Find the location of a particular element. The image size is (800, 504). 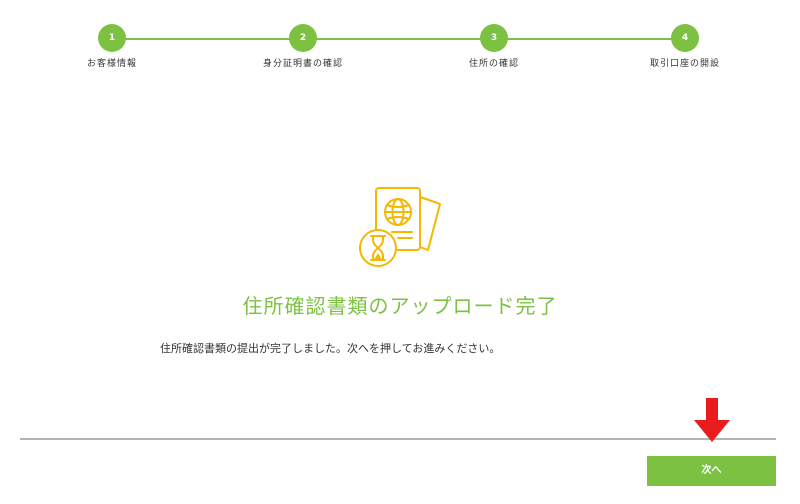

step-2-circle: 2 is located at coordinates (303, 38).